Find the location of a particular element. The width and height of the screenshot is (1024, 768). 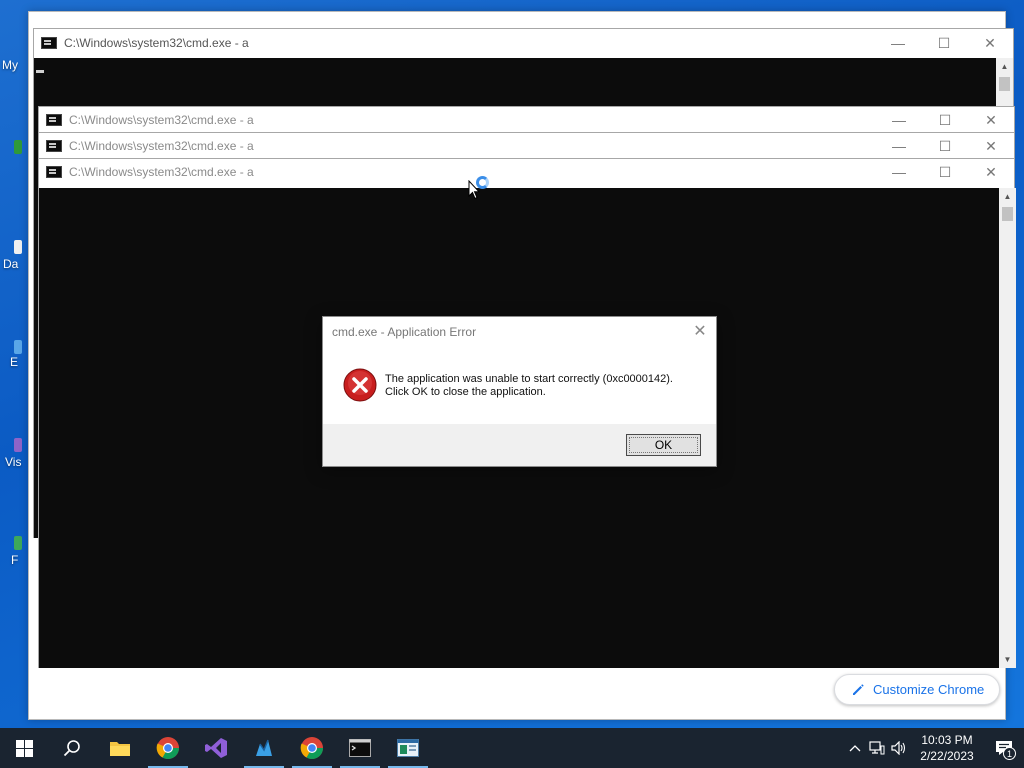

taskbar-clock: 10:03 PM 2/22/2023 is located at coordinates (947, 748).